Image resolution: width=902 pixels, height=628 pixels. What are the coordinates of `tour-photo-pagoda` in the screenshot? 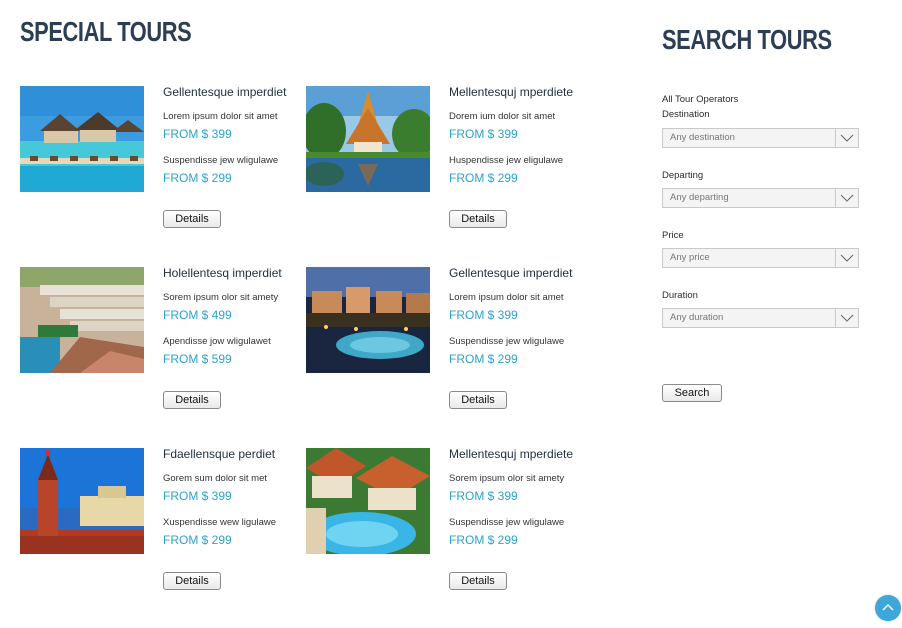 It's located at (368, 139).